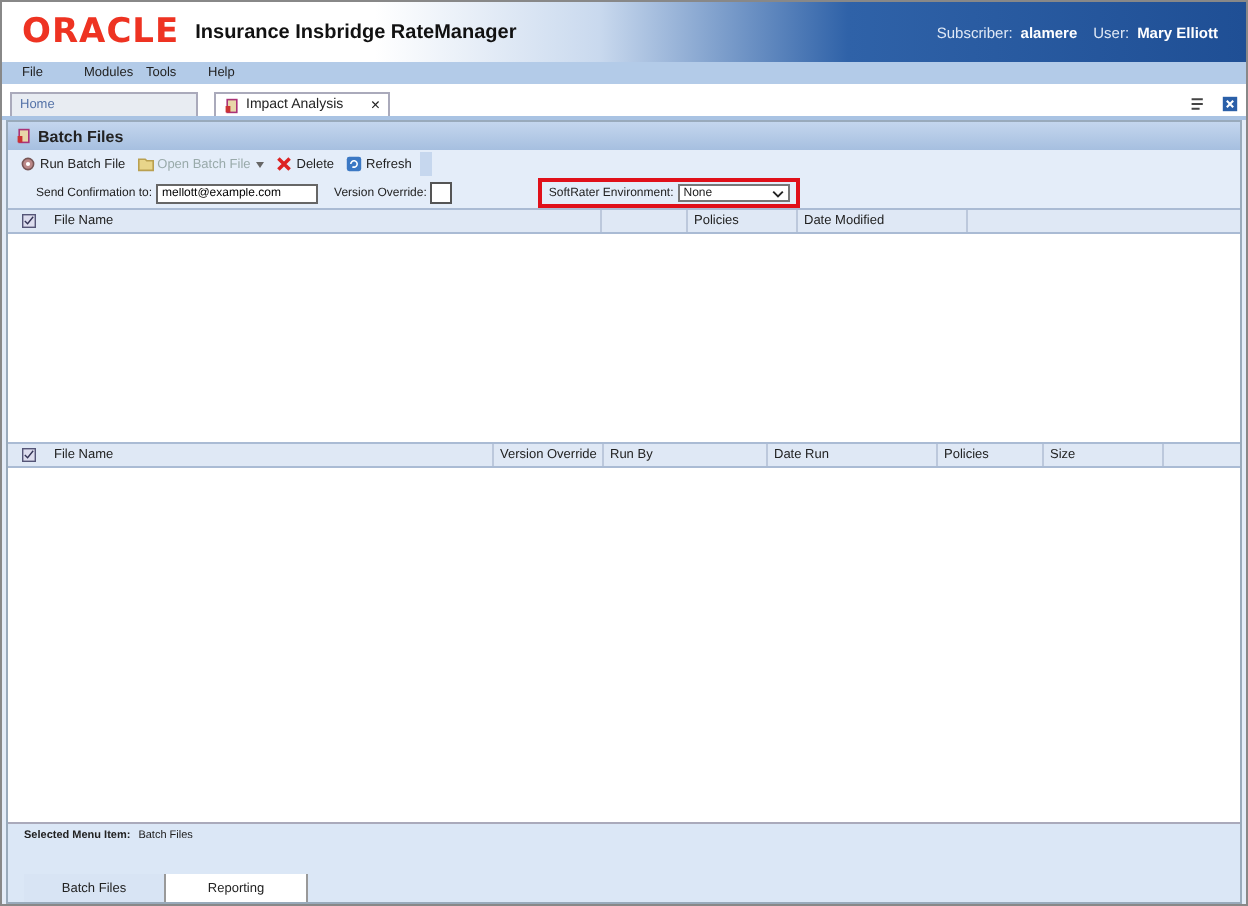 The image size is (1248, 906). Describe the element at coordinates (375, 105) in the screenshot. I see `close-tab-button: ×` at that location.